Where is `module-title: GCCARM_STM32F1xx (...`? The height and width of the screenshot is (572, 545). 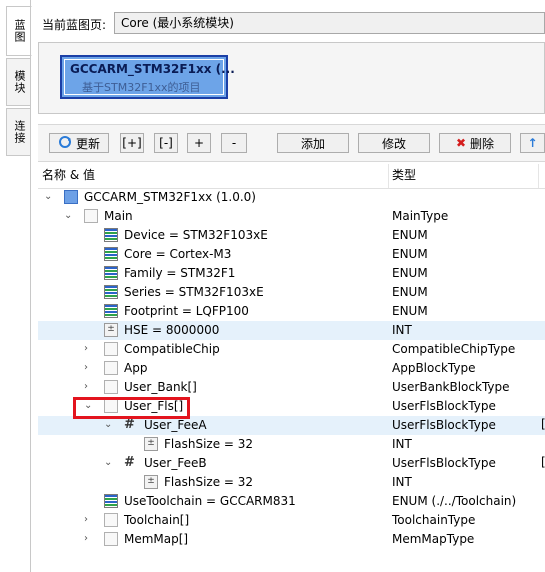 module-title: GCCARM_STM32F1xx (... is located at coordinates (152, 69).